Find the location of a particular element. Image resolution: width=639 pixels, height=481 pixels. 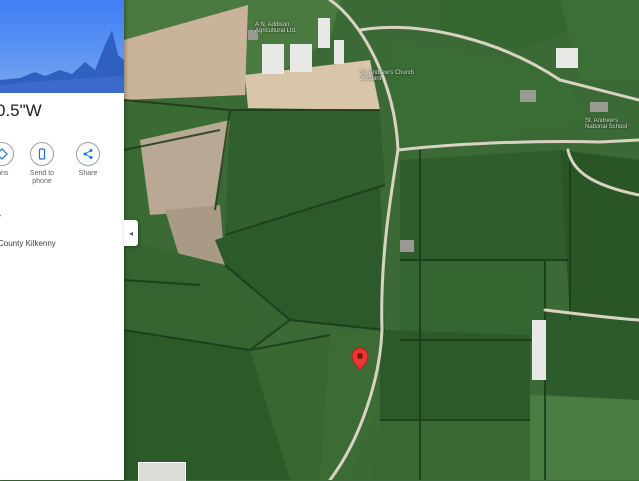

map-label-church: St. Andrew's Church Jerpoint is located at coordinates (387, 76).